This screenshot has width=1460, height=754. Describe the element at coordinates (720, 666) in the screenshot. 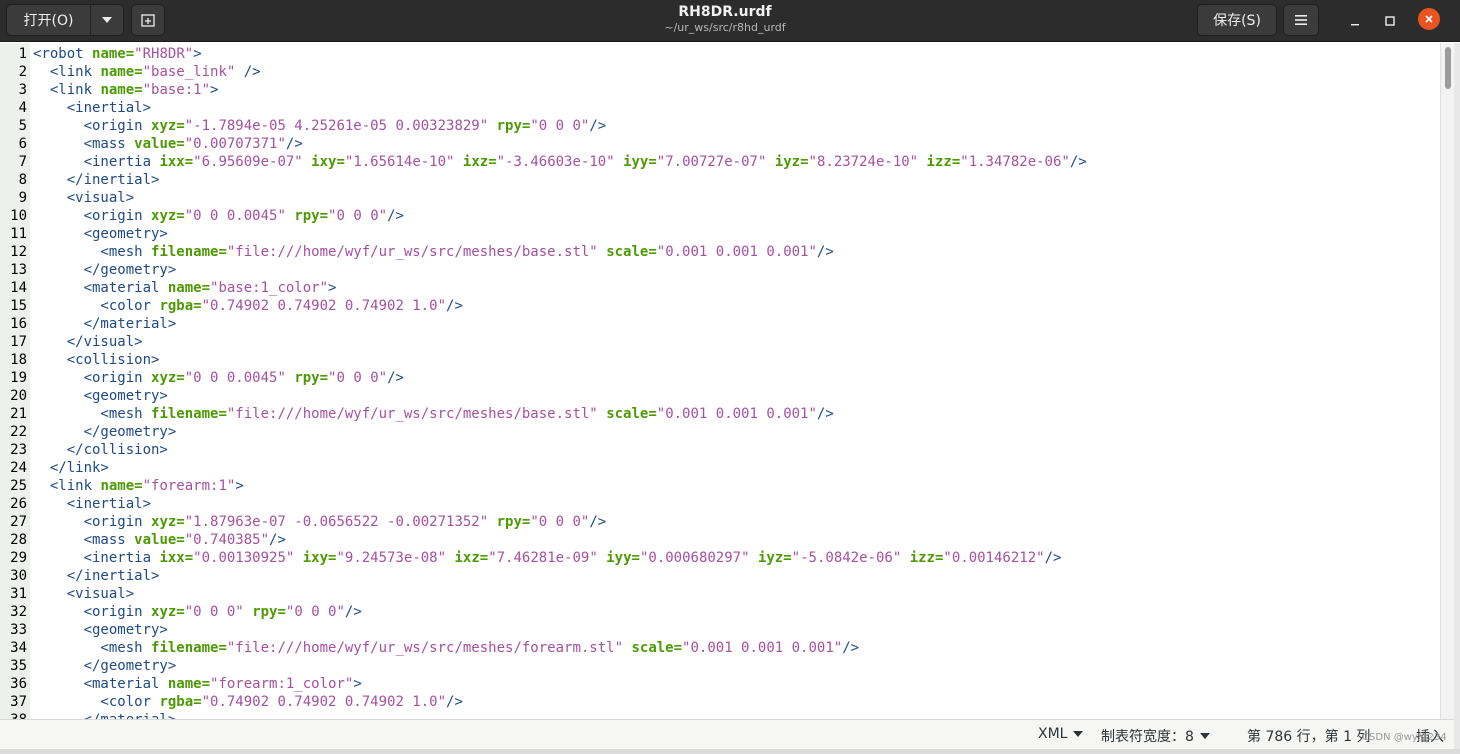

I see `code-line: 35 </geometry>` at that location.